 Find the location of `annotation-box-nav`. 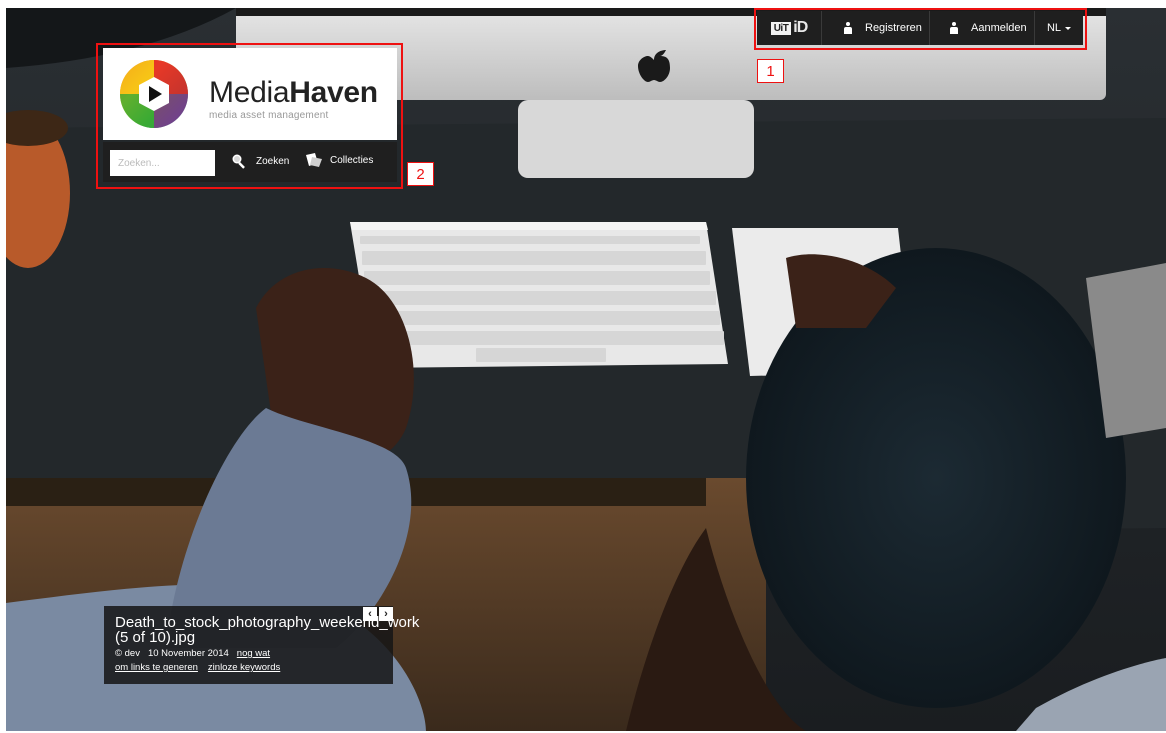

annotation-box-nav is located at coordinates (920, 29).